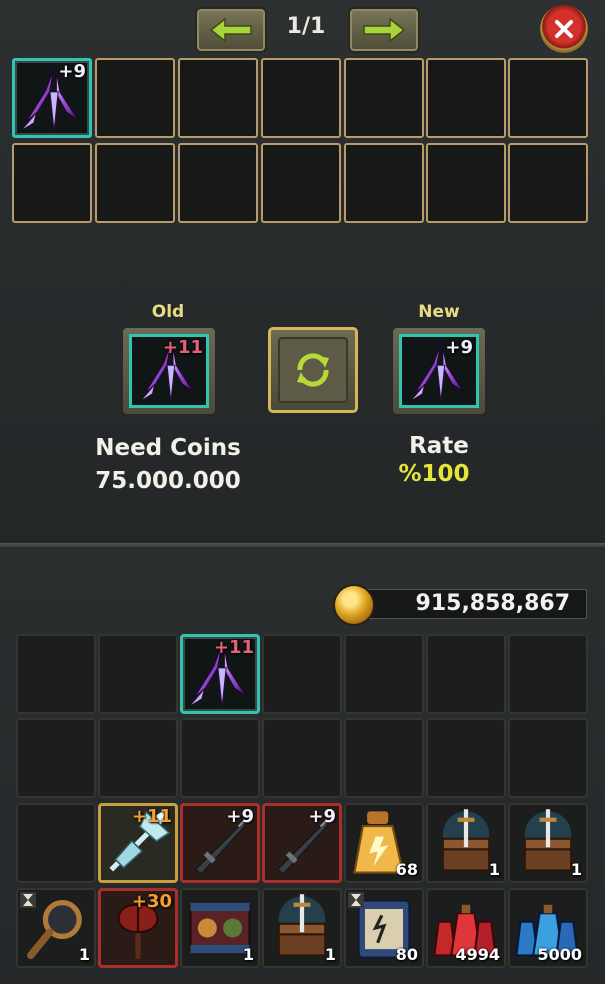 This screenshot has height=984, width=605. Describe the element at coordinates (354, 605) in the screenshot. I see `gold-coin-icon` at that location.